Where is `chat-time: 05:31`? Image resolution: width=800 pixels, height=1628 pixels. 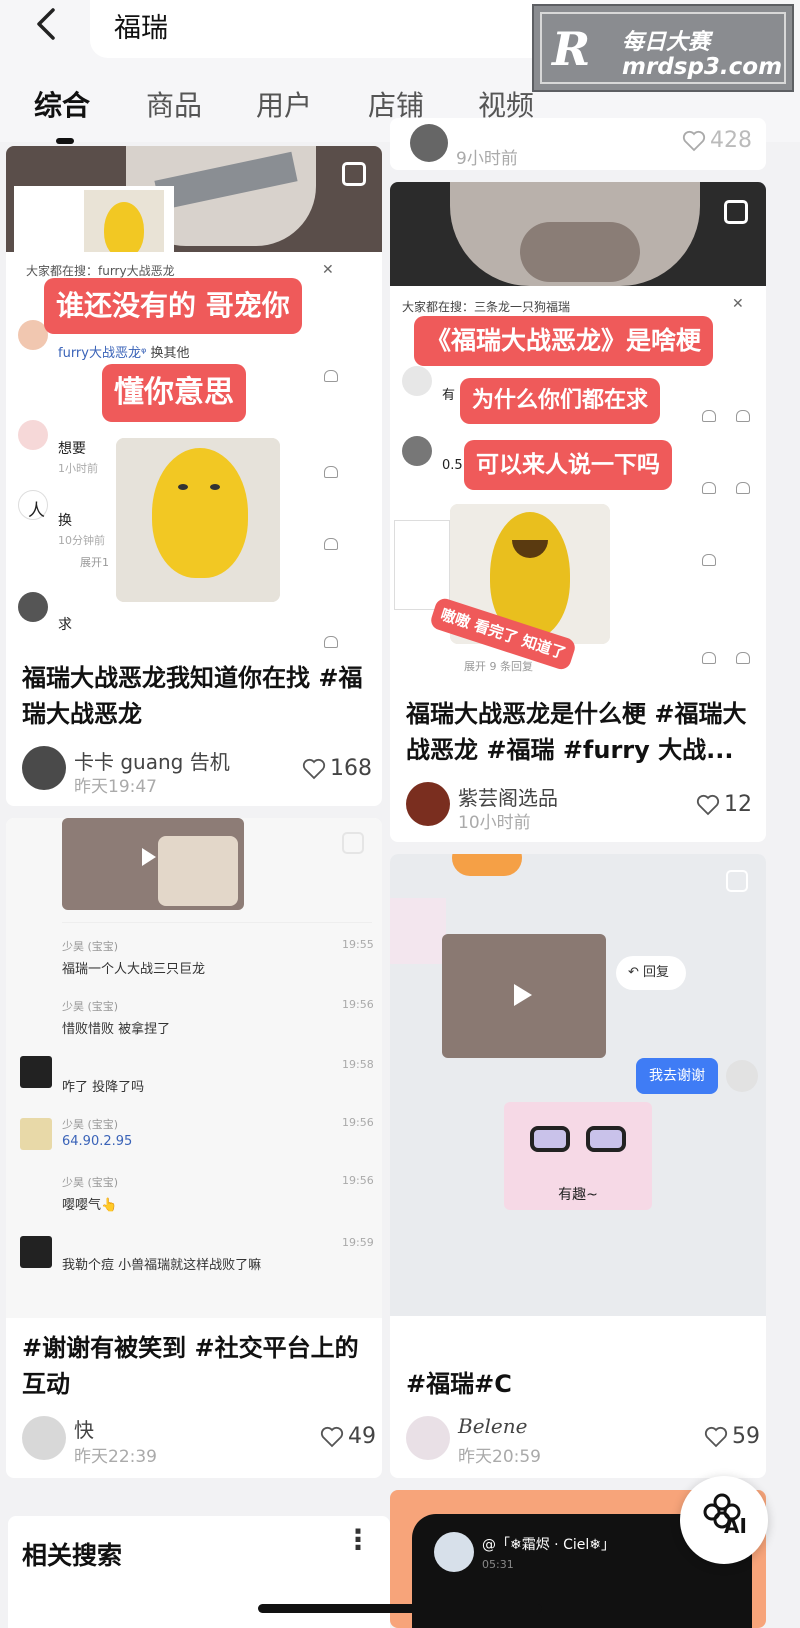 chat-time: 05:31 is located at coordinates (498, 1564).